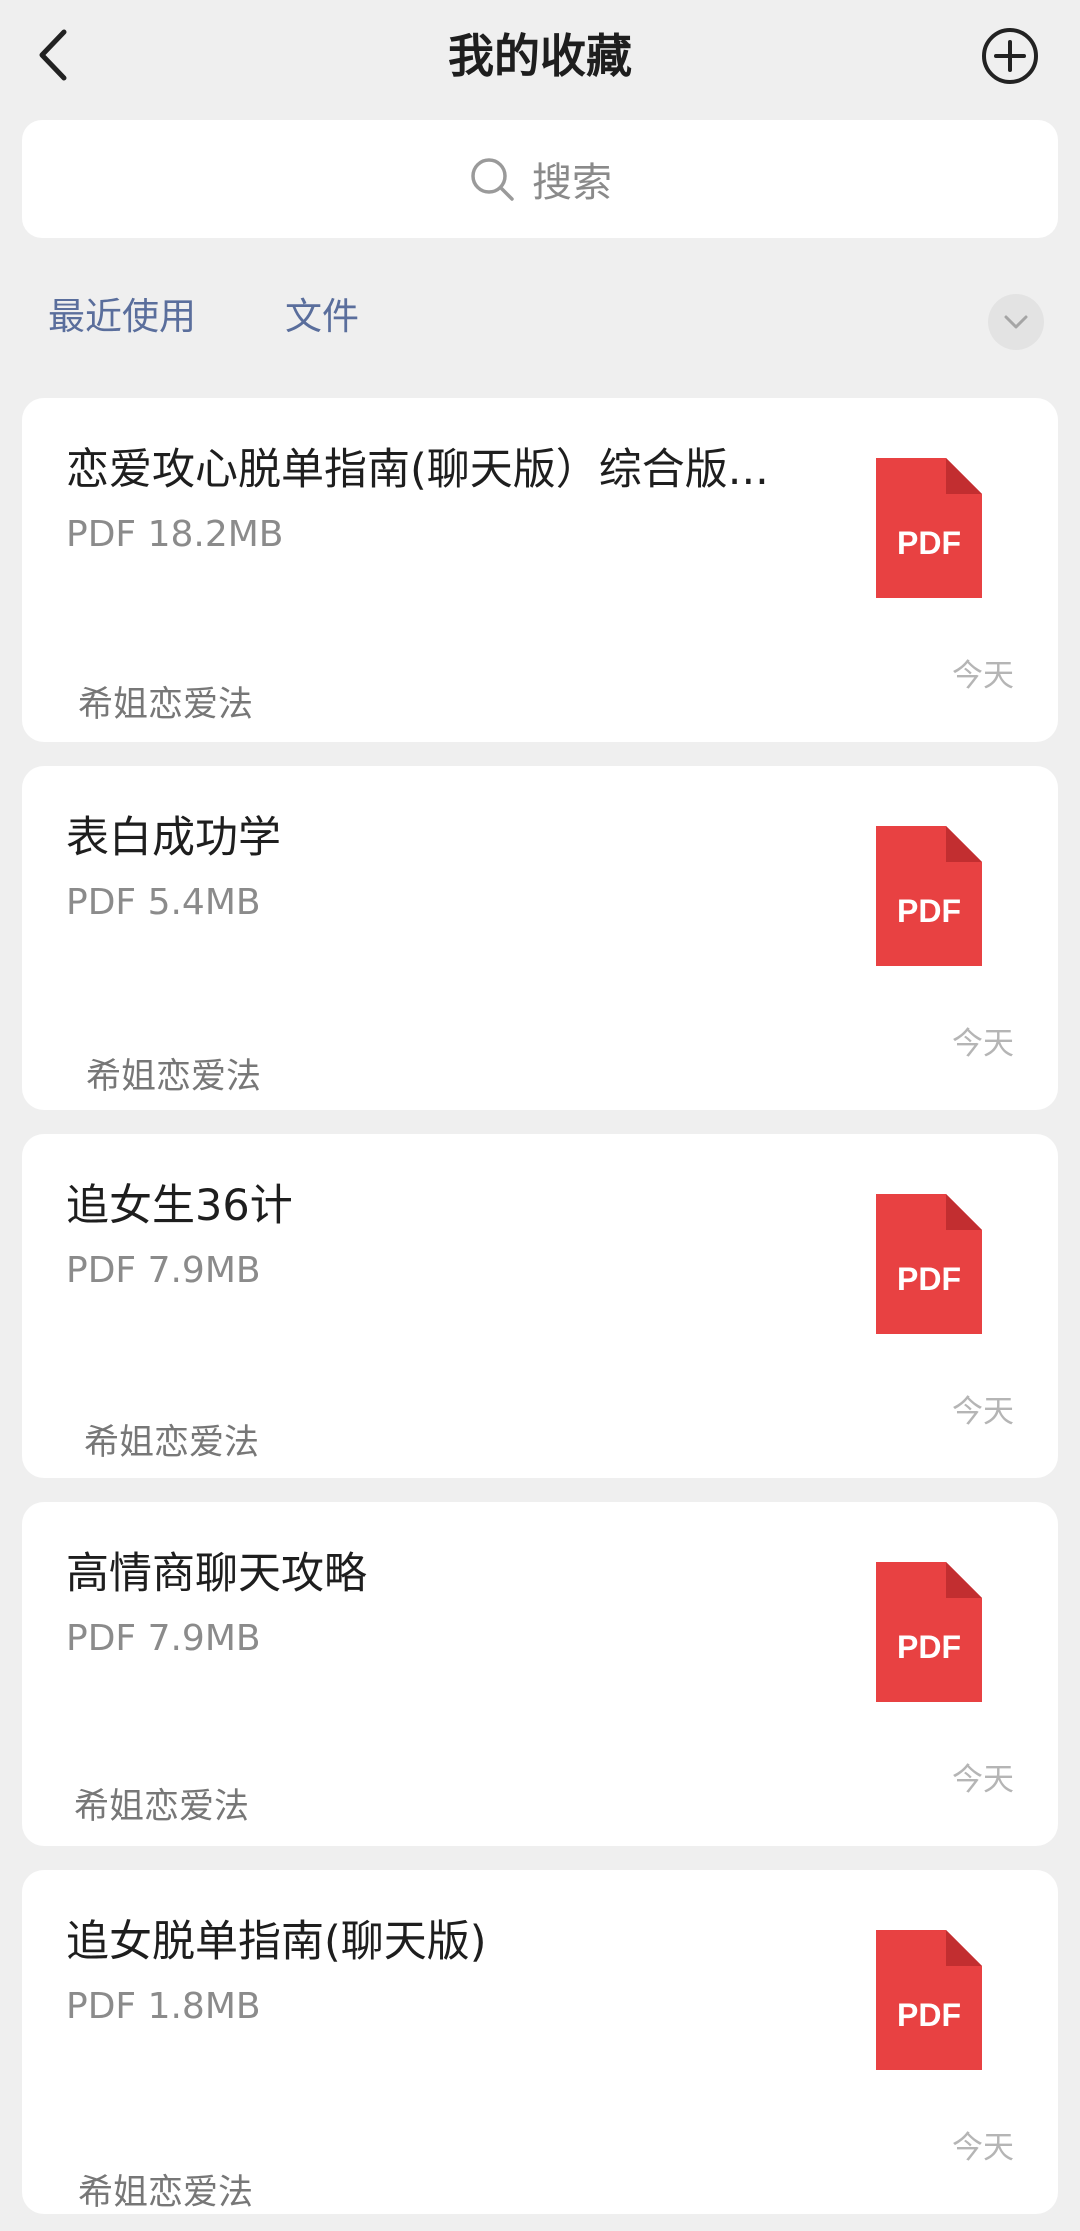 The image size is (1080, 2231). I want to click on top-bar: 我的收藏, so click(540, 57).